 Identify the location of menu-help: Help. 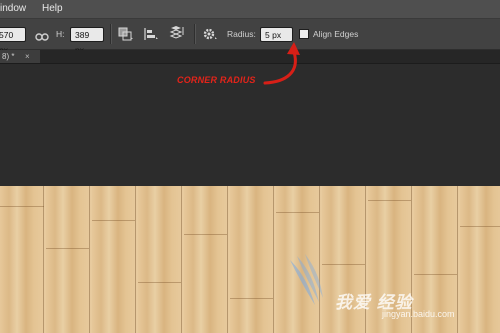
(52, 8).